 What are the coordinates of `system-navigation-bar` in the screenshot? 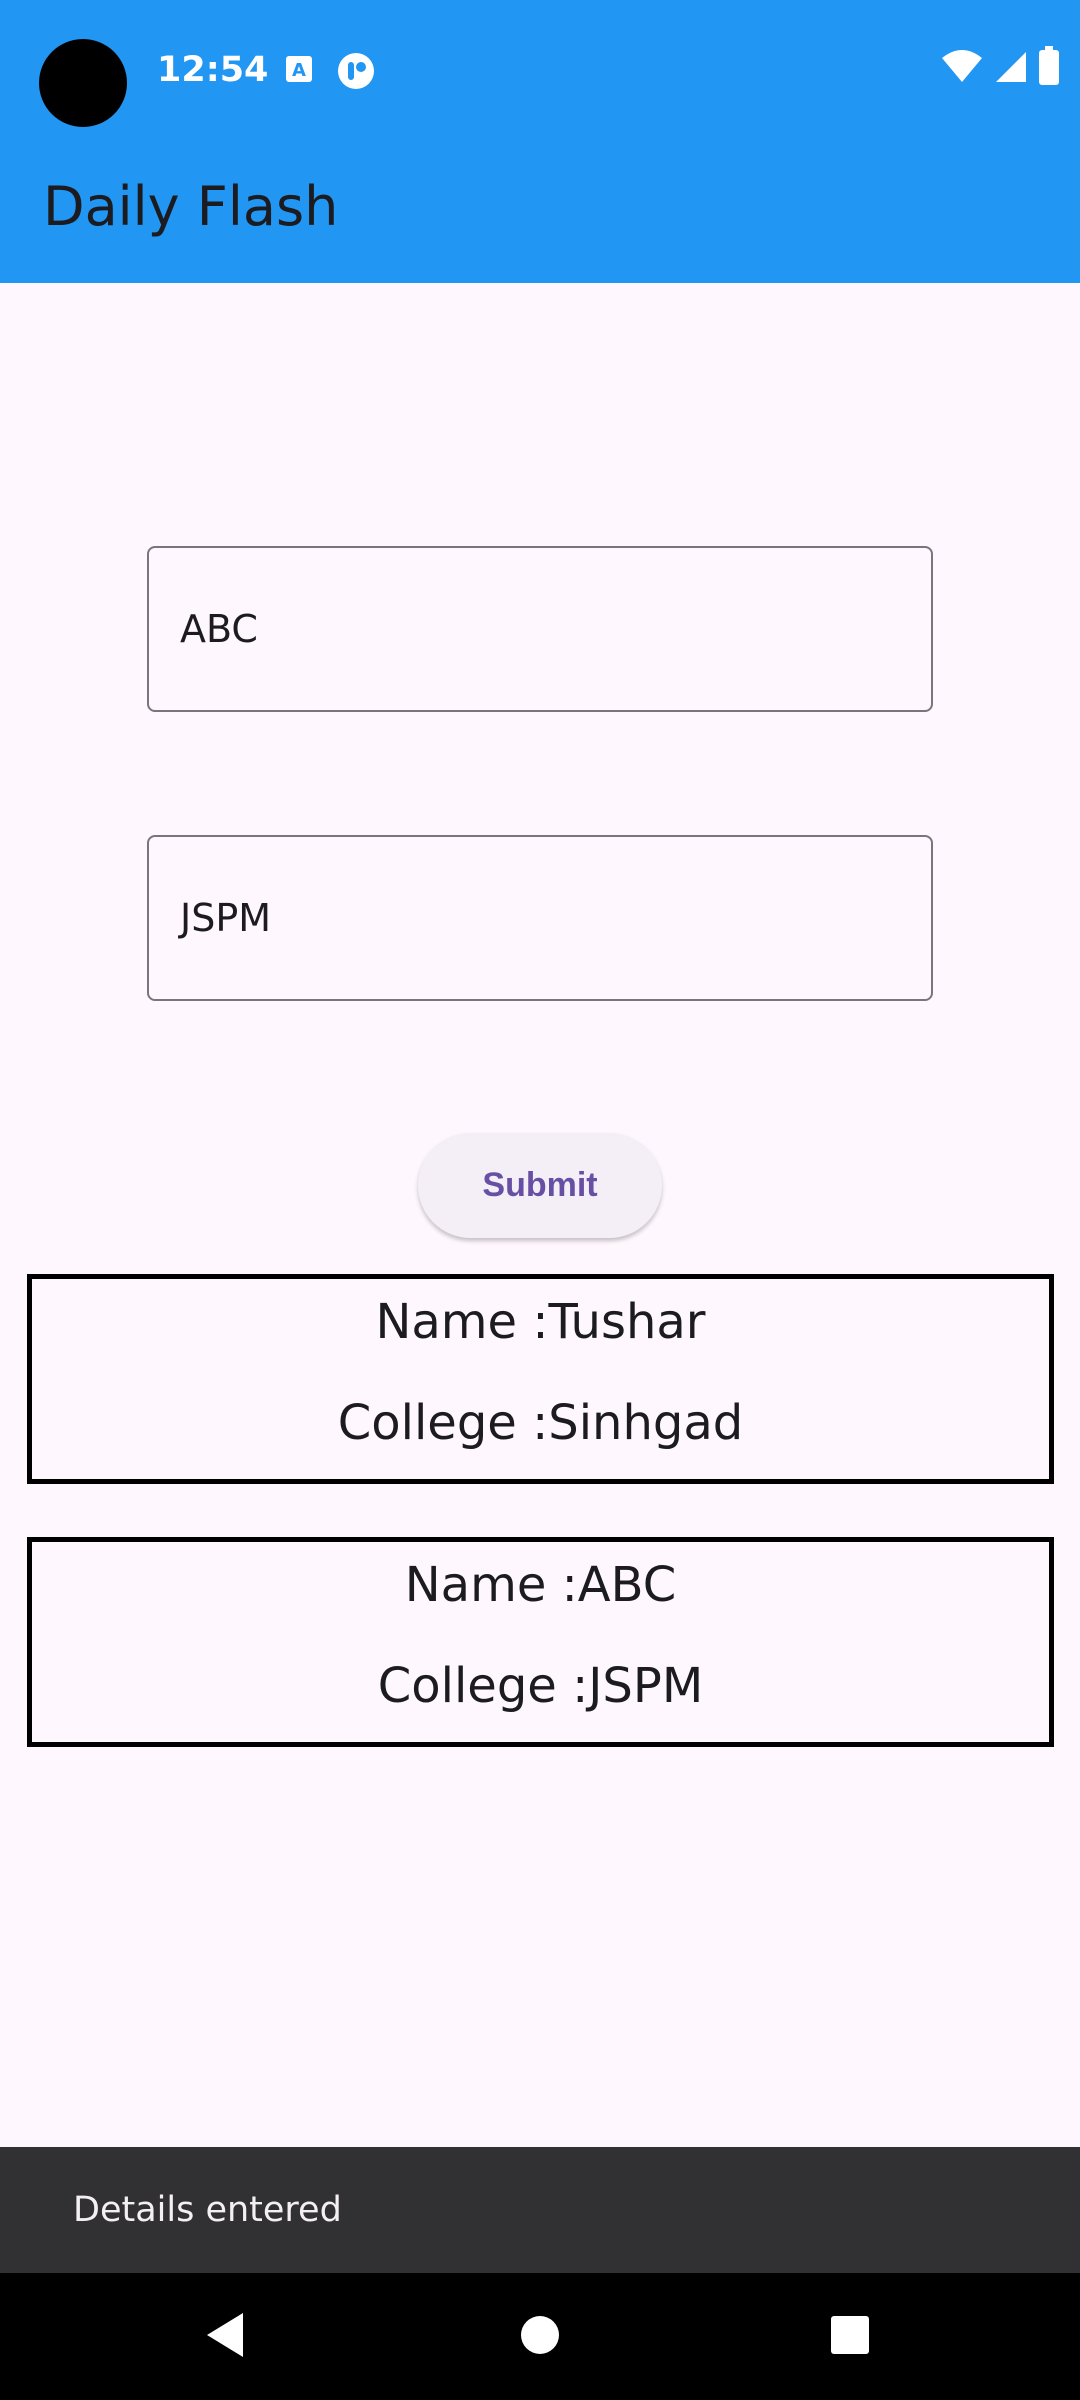 It's located at (540, 2336).